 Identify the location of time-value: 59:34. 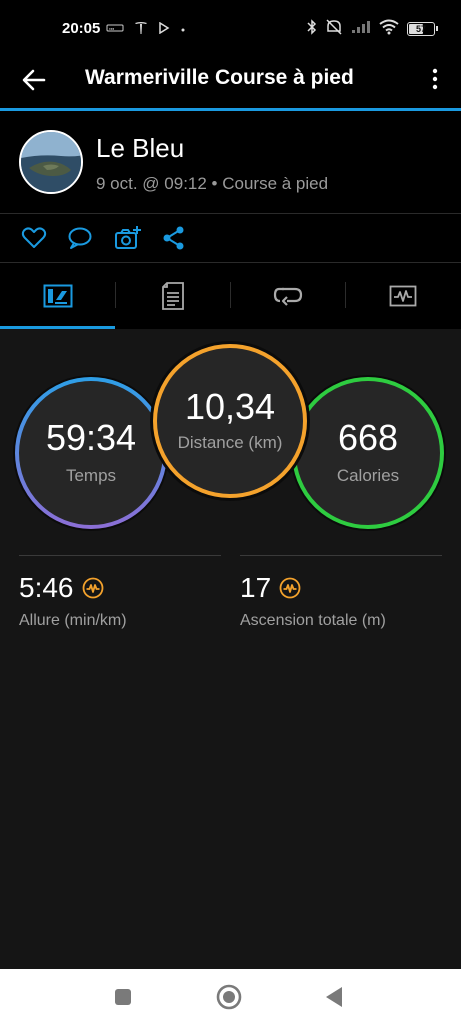
(91, 437).